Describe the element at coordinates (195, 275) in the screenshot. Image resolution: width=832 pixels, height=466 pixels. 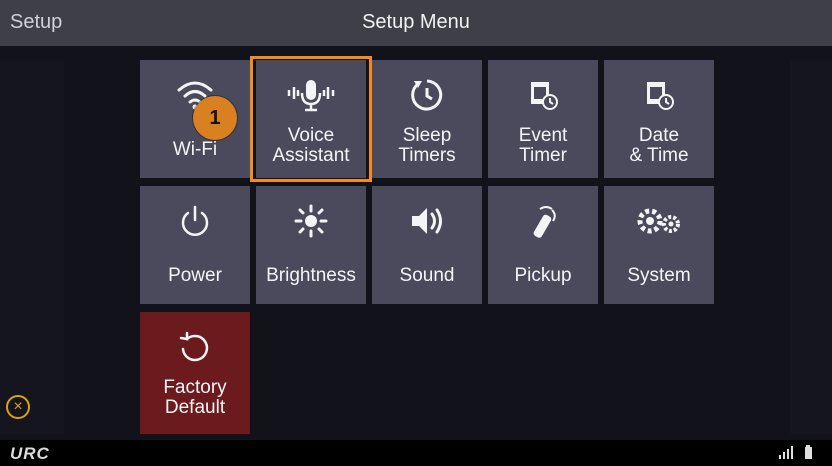
I see `tile-label: Power` at that location.